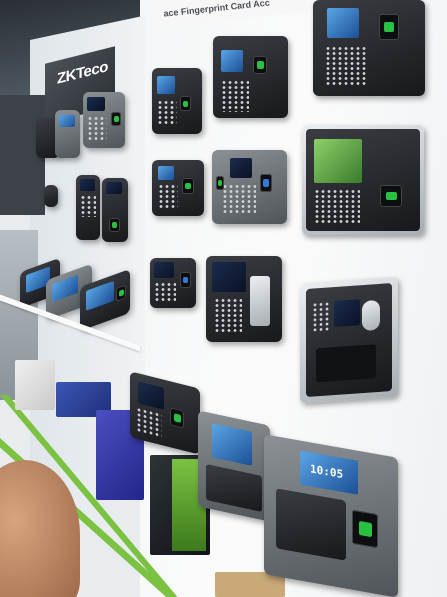 The width and height of the screenshot is (447, 597). Describe the element at coordinates (369, 48) in the screenshot. I see `terminal-top-right` at that location.